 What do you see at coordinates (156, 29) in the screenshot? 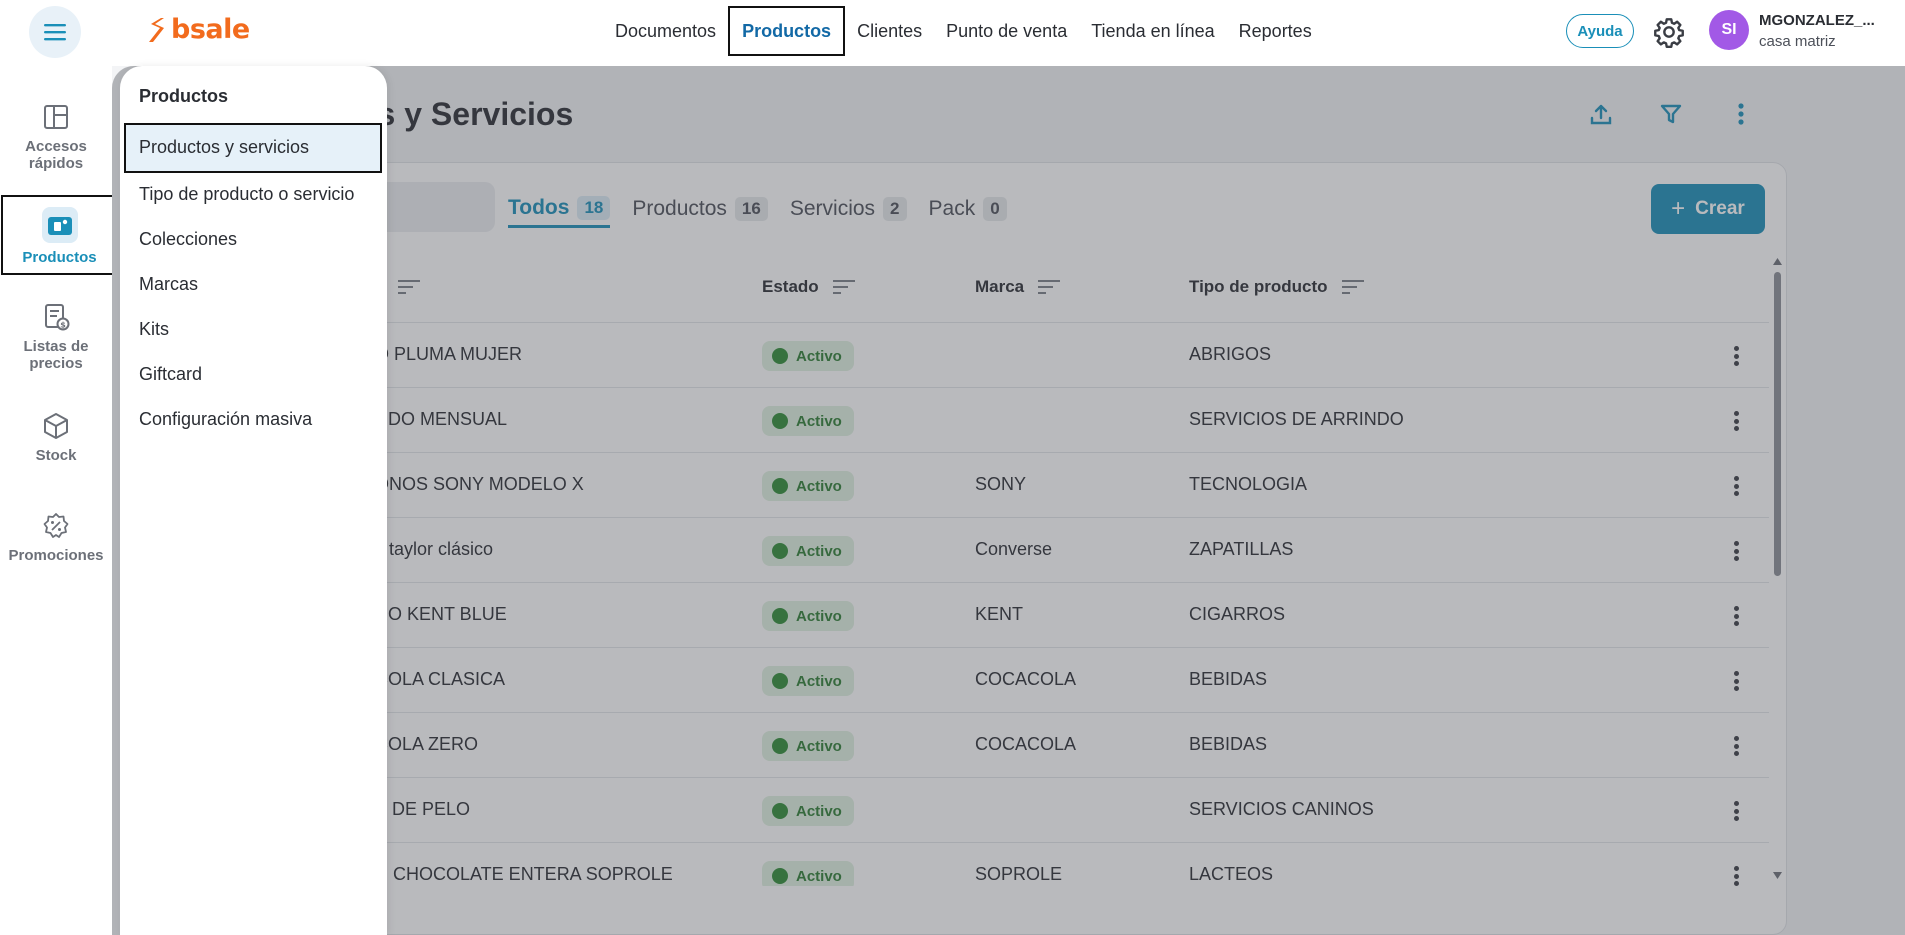
I see `bsale-logo-icon` at bounding box center [156, 29].